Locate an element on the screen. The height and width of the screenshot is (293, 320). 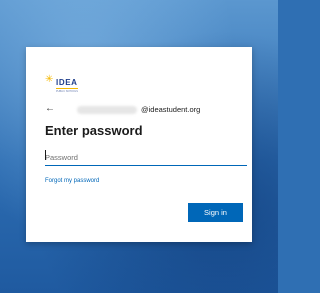
identity-banner: ← @ideastudent.org is located at coordinates (140, 109).